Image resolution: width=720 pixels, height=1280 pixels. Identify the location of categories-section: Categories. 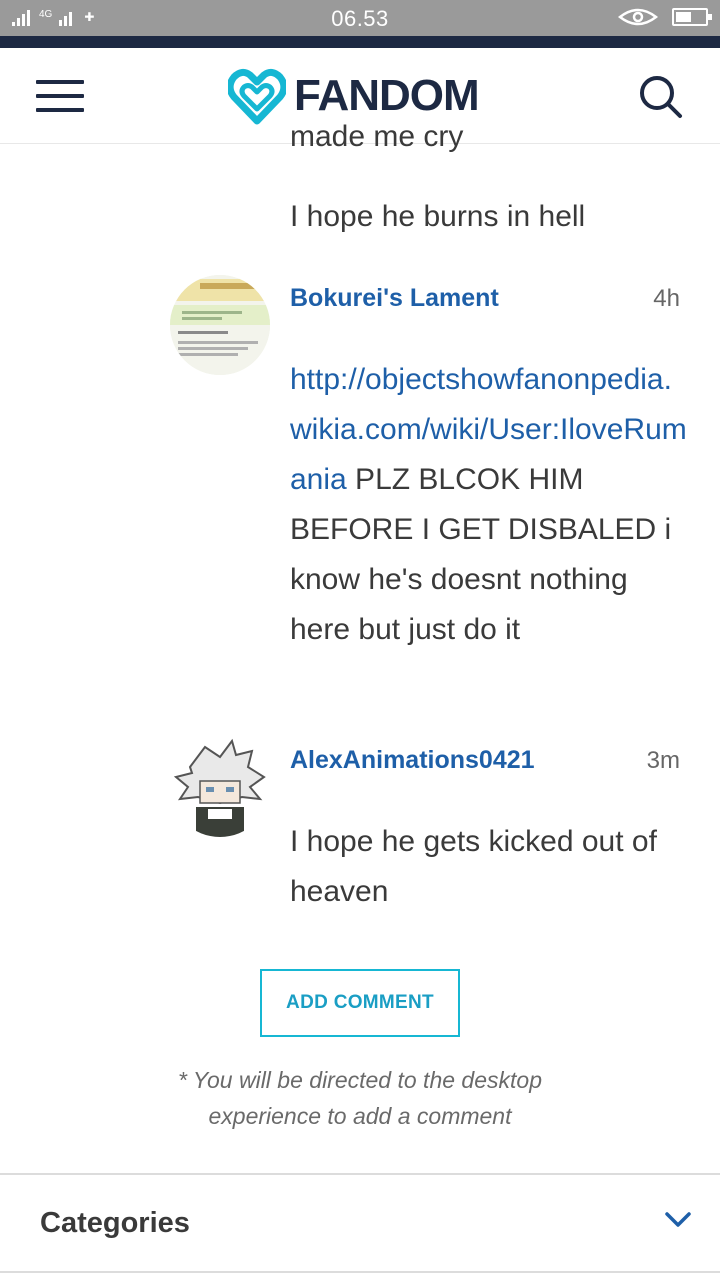
(360, 1223).